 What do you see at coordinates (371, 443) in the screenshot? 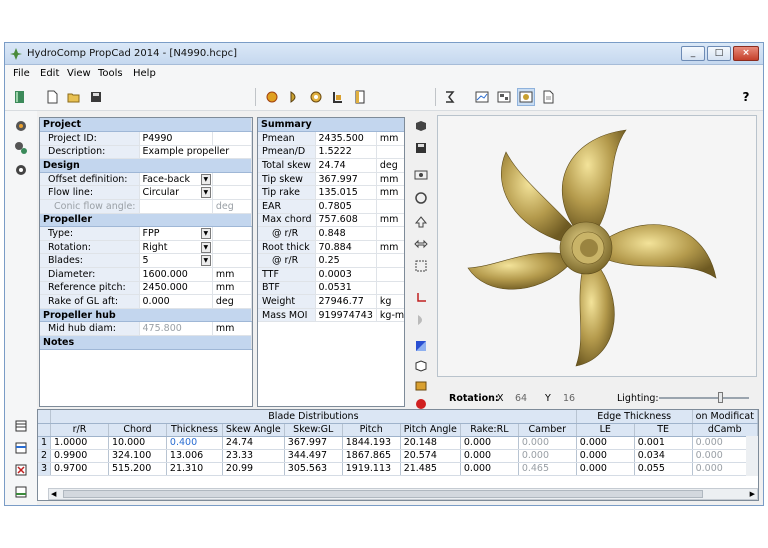
I see `table-cell: 1844.193` at bounding box center [371, 443].